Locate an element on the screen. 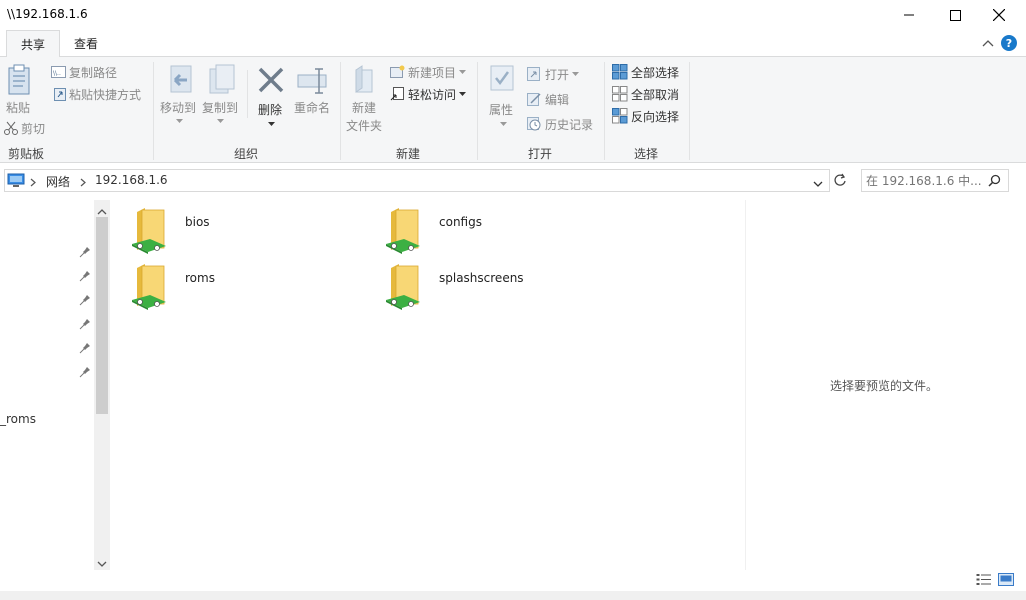  search-input is located at coordinates (923, 181).